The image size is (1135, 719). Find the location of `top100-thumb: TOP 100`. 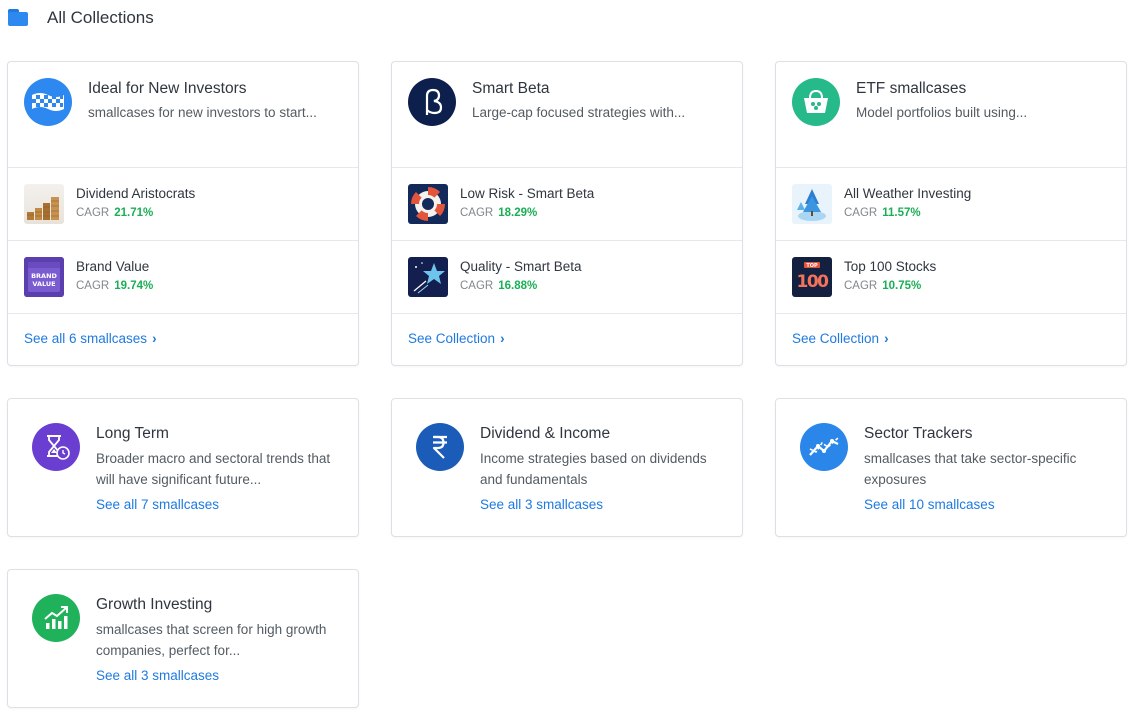

top100-thumb: TOP 100 is located at coordinates (812, 277).